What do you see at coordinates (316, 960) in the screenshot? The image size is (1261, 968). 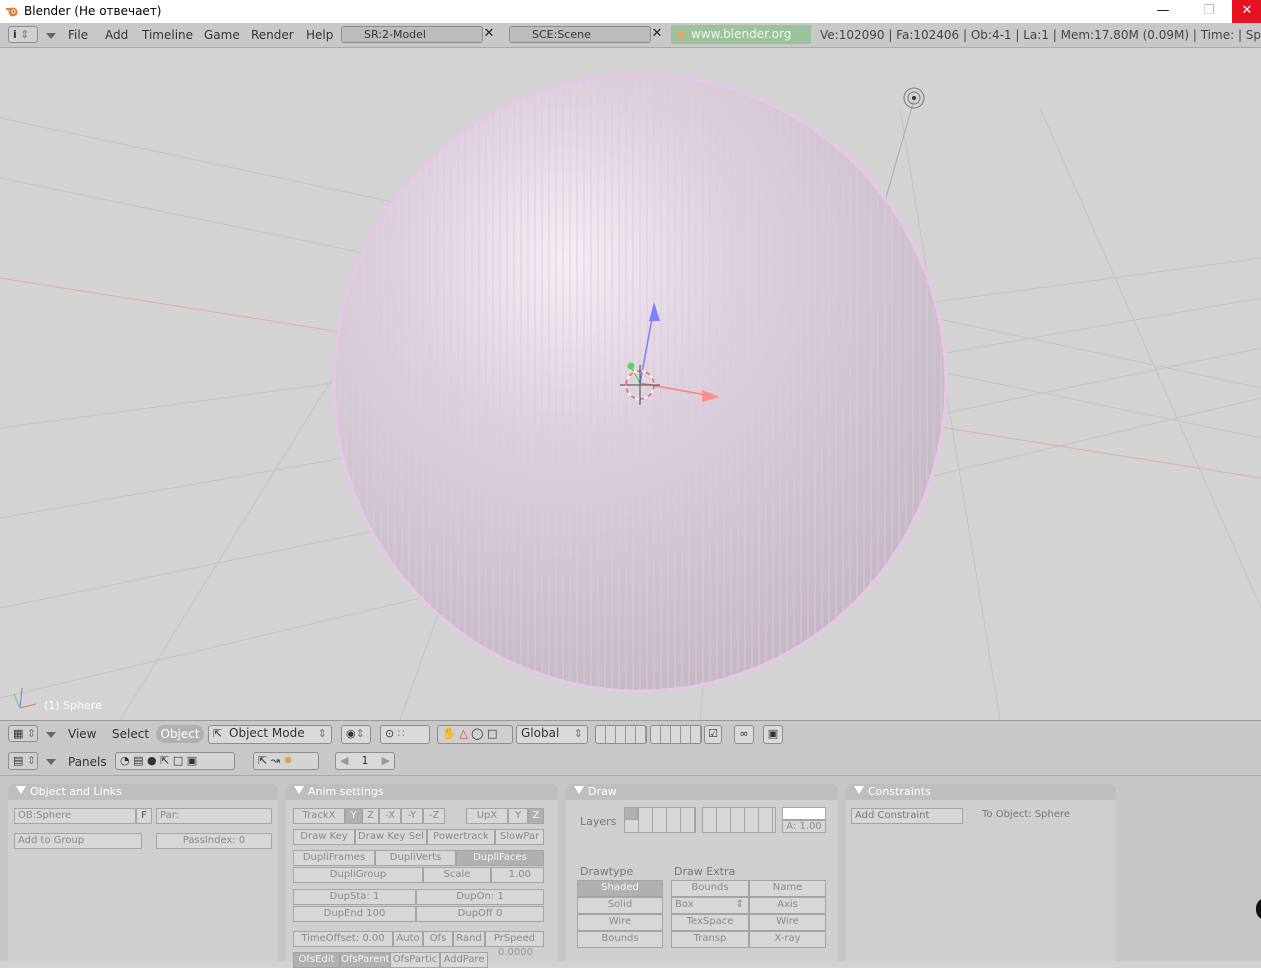 I see `ofsedit-button: OfsEdit` at bounding box center [316, 960].